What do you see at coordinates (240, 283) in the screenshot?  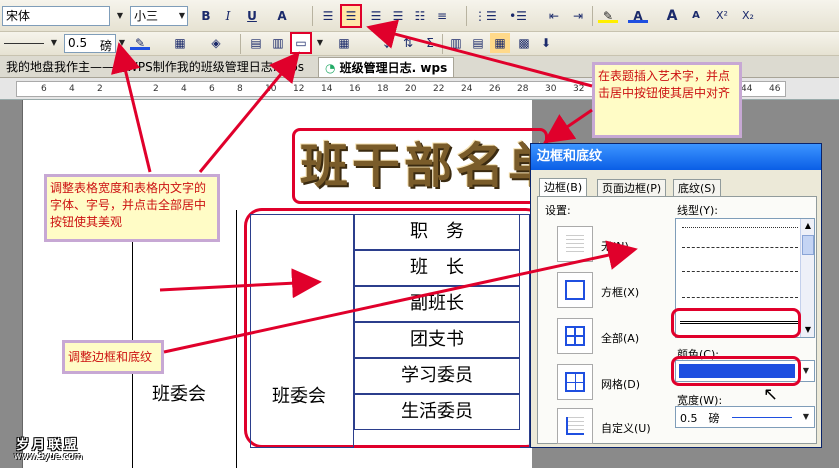 I see `arrow-to-table` at bounding box center [240, 283].